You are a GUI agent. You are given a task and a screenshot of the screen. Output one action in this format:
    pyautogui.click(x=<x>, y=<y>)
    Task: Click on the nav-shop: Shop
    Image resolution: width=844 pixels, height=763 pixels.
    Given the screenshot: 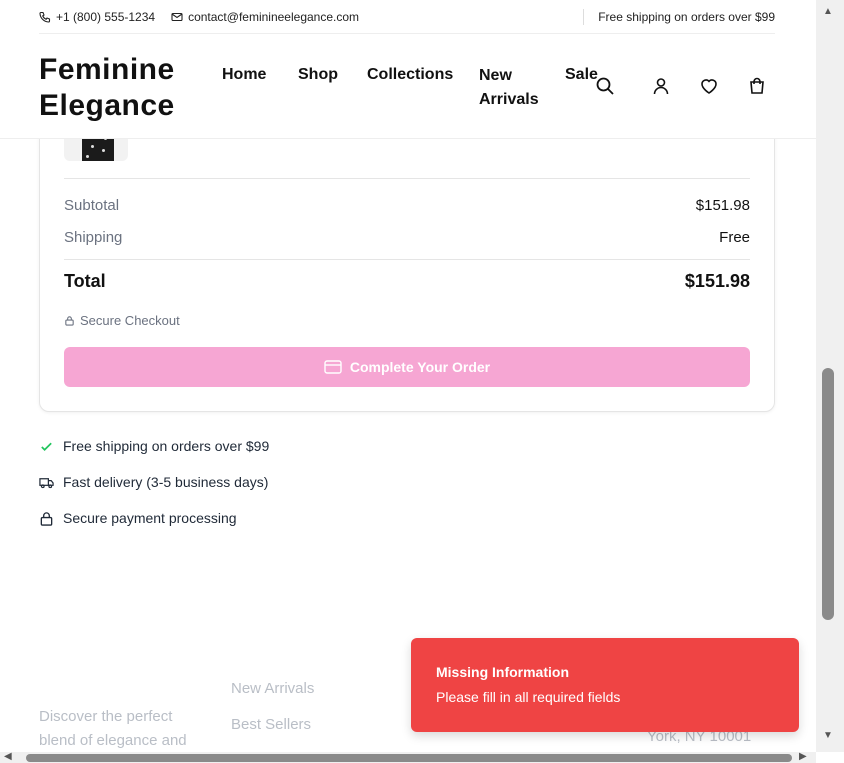 What is the action you would take?
    pyautogui.click(x=318, y=75)
    